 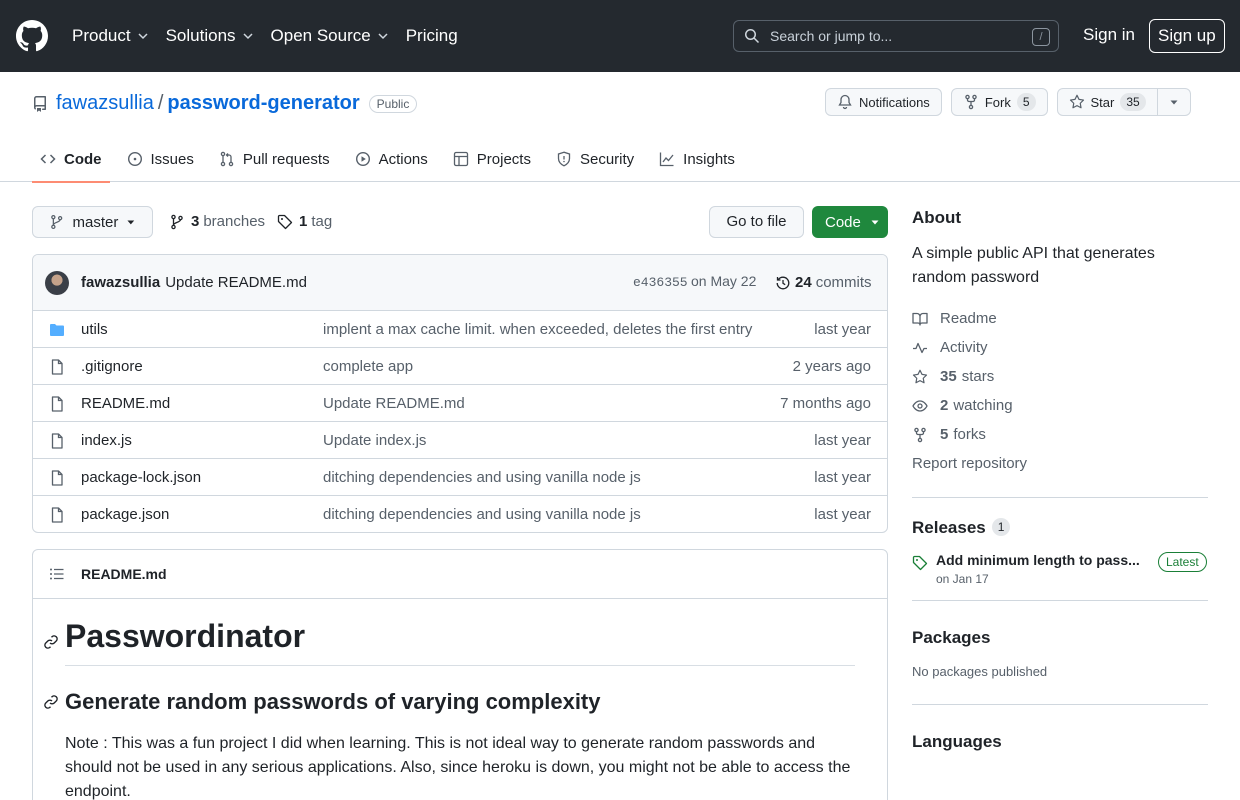 I want to click on tags-count: 1, so click(x=303, y=221).